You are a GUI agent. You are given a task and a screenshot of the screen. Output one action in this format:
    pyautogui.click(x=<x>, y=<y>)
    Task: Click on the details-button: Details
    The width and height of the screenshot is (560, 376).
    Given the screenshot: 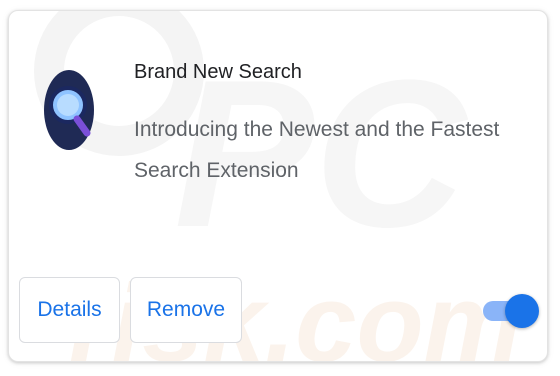 What is the action you would take?
    pyautogui.click(x=69, y=310)
    